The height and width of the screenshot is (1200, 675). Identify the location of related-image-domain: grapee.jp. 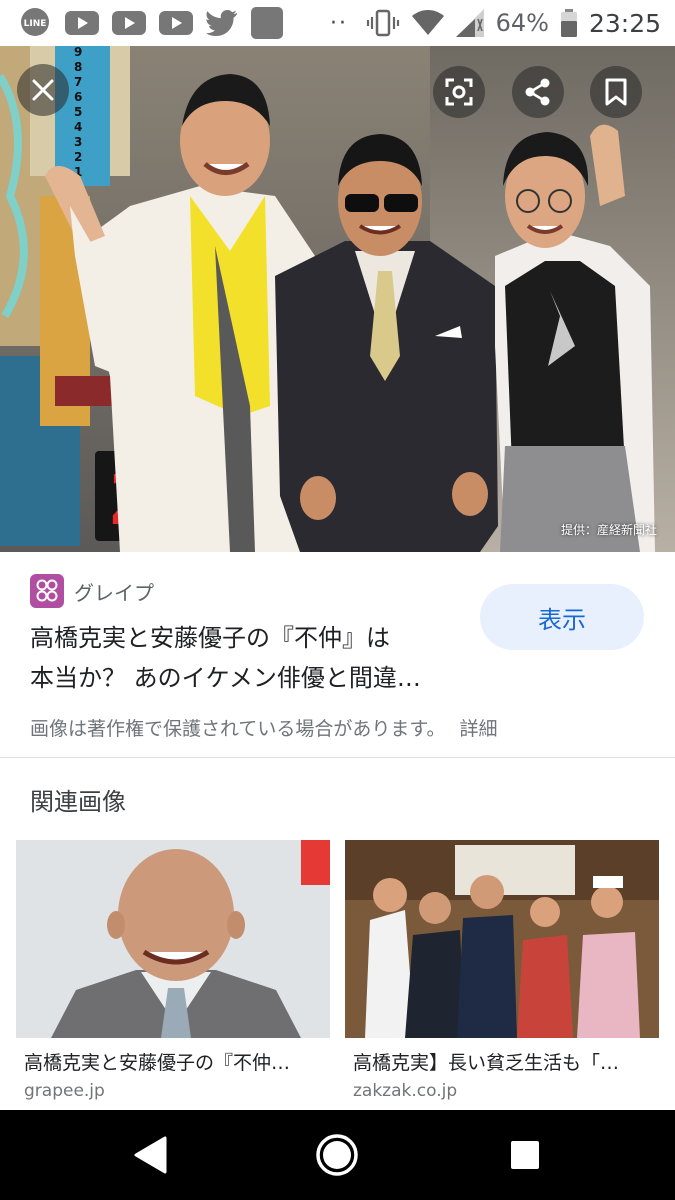
(64, 1091).